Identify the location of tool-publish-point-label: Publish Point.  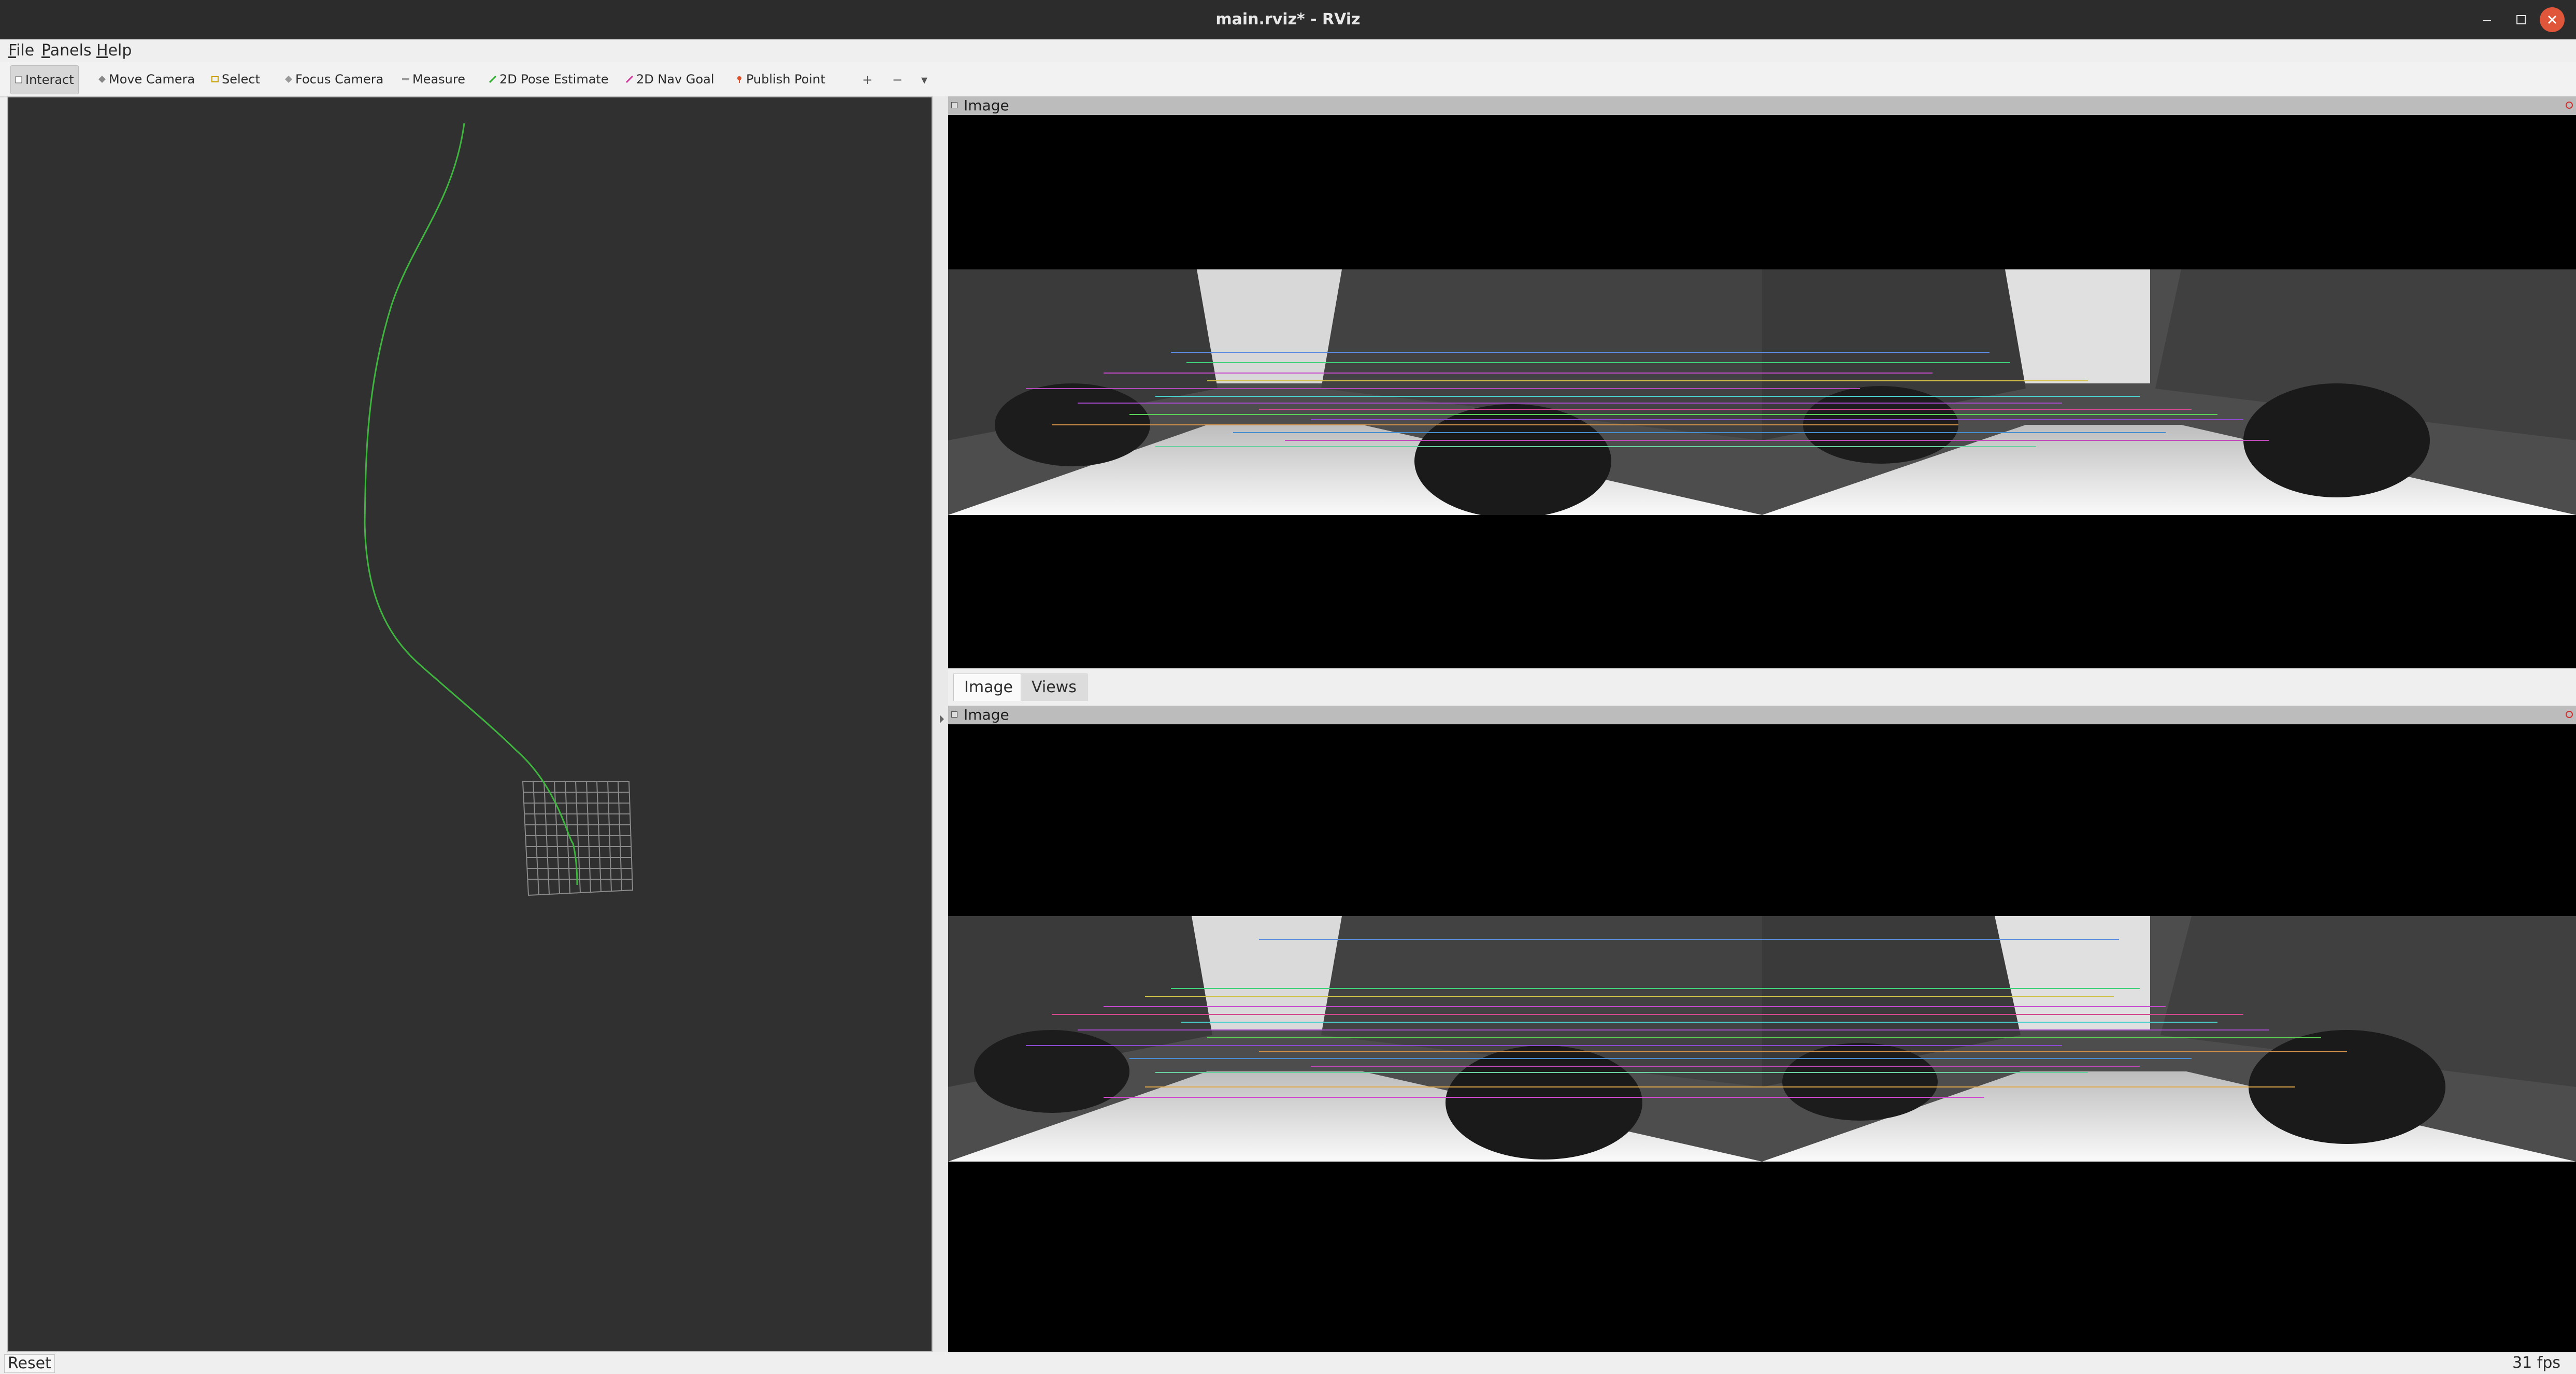
(786, 80).